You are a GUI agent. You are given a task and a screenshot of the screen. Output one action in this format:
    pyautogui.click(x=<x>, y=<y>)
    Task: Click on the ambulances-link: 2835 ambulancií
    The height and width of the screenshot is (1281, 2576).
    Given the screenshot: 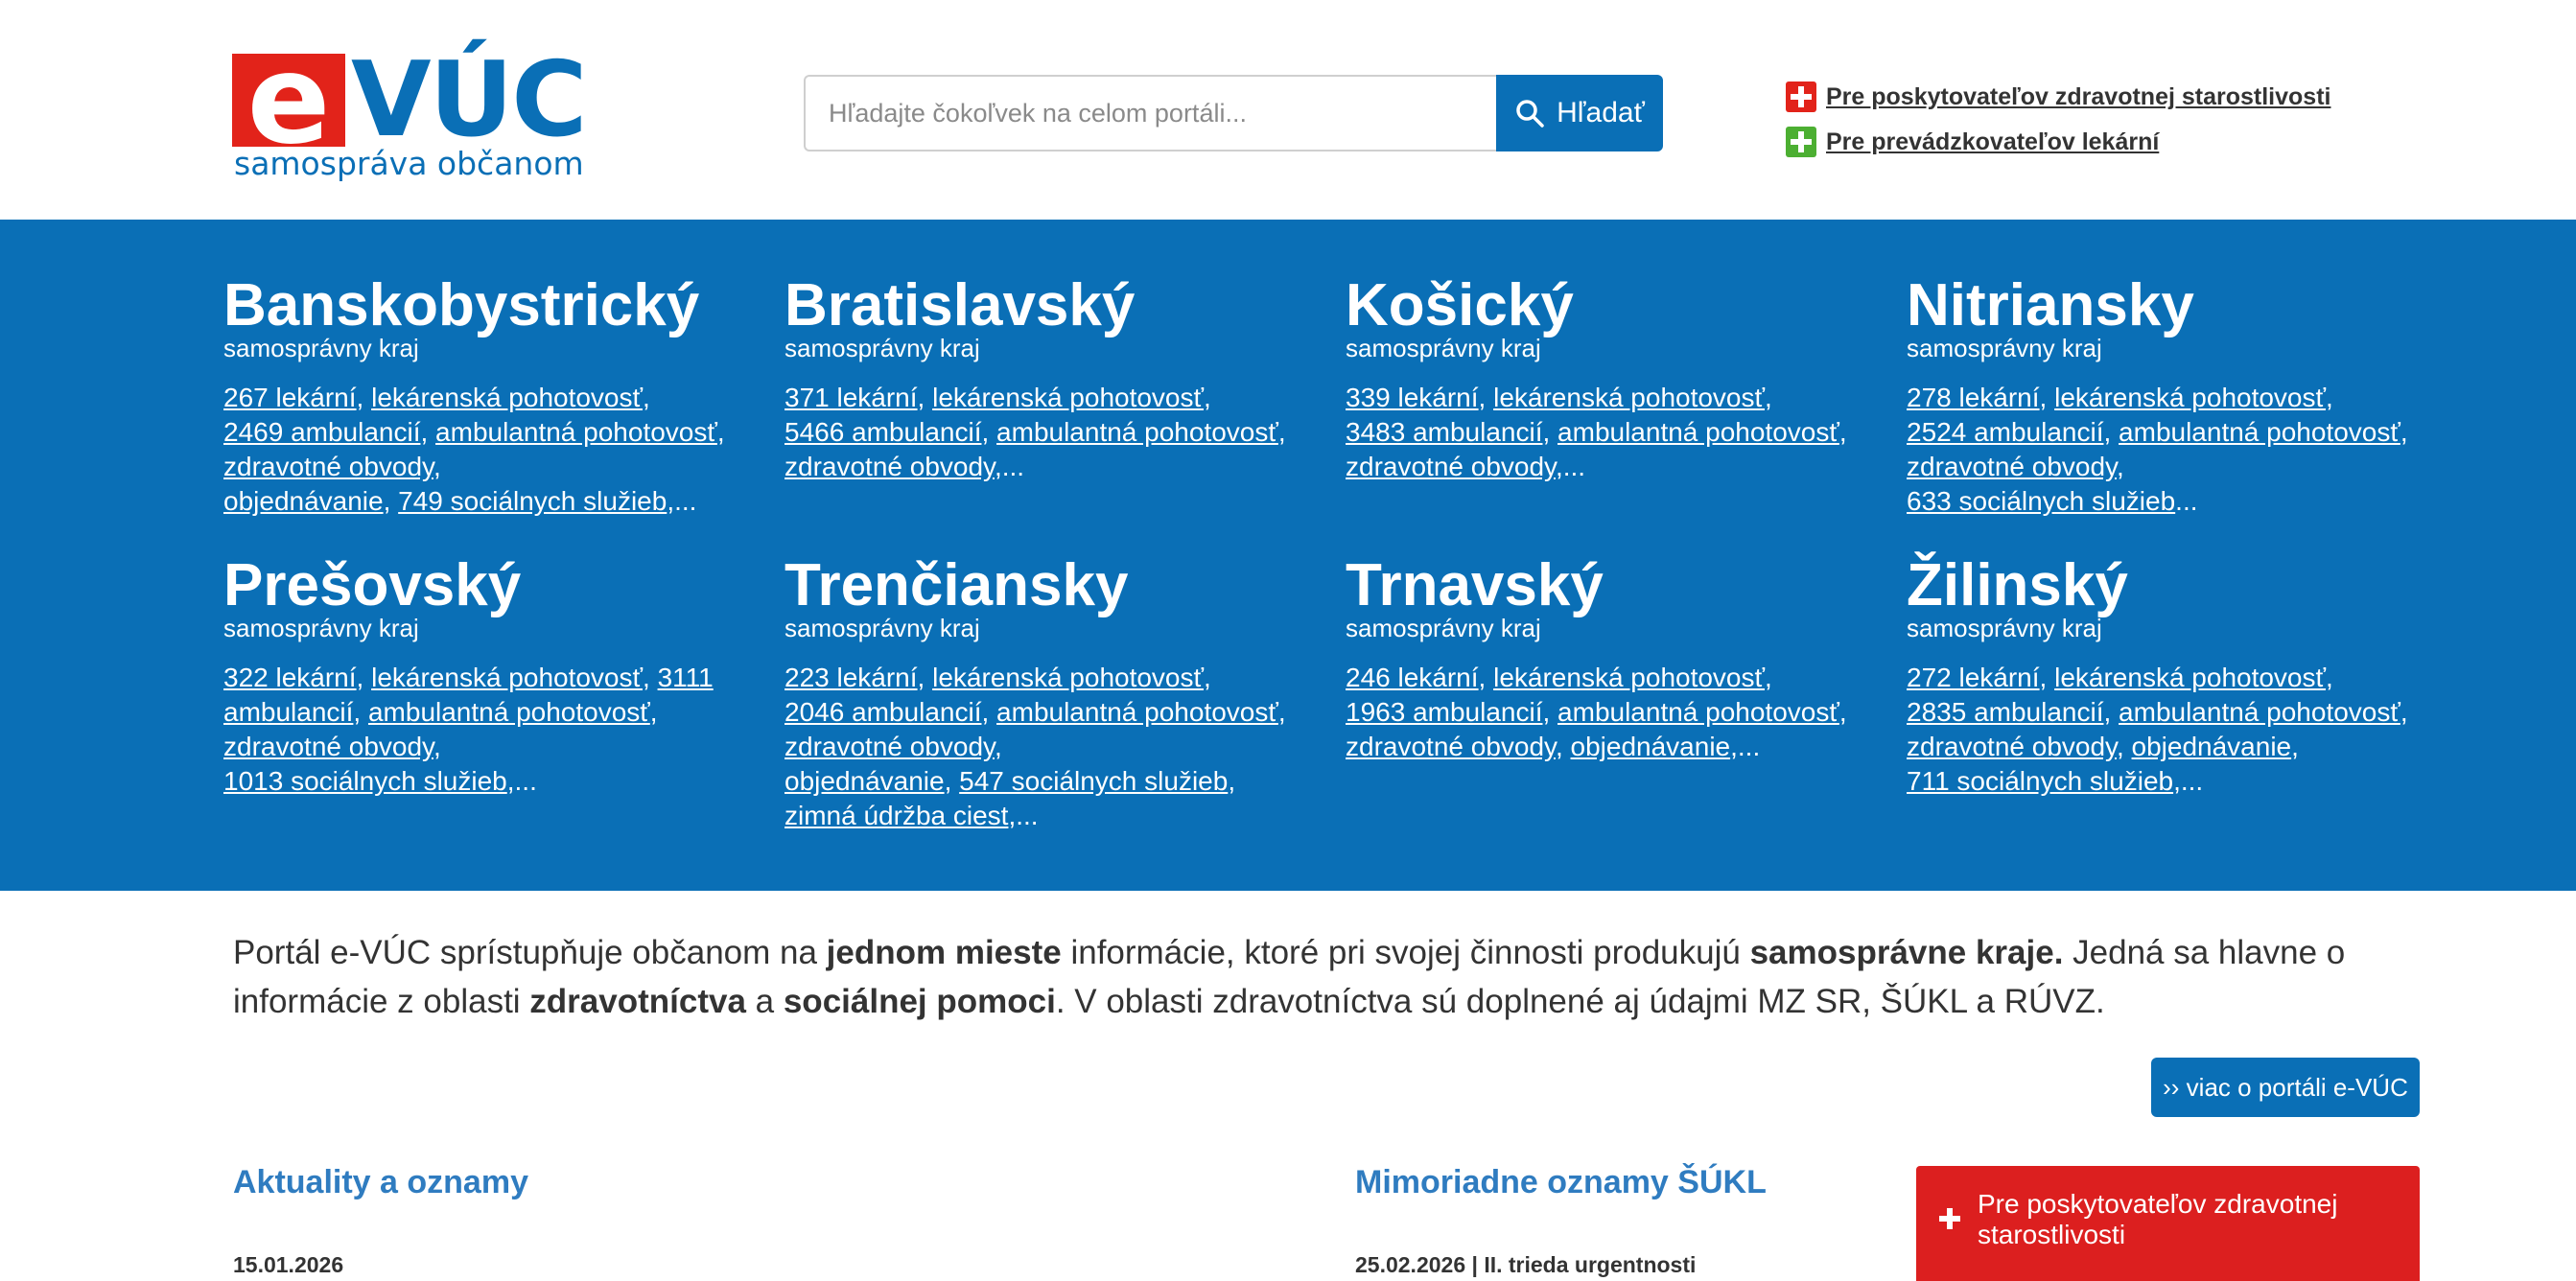 What is the action you would take?
    pyautogui.click(x=2005, y=712)
    